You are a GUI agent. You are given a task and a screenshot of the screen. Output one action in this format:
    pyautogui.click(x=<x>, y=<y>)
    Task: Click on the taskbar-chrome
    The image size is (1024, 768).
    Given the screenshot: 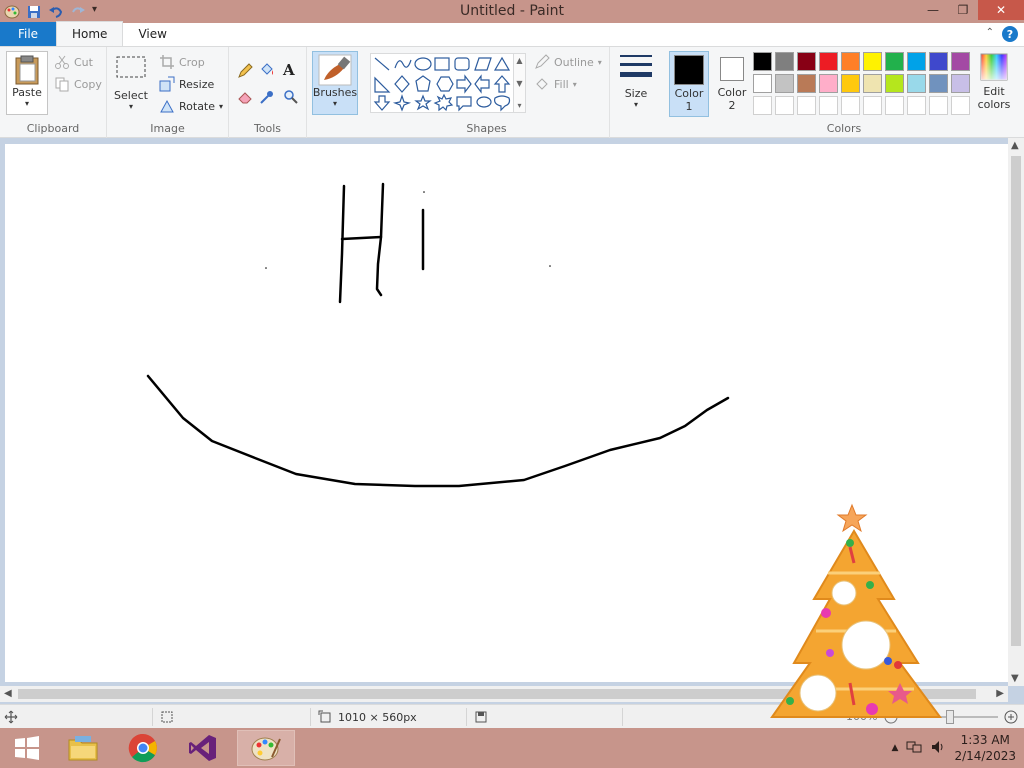 What is the action you would take?
    pyautogui.click(x=143, y=748)
    